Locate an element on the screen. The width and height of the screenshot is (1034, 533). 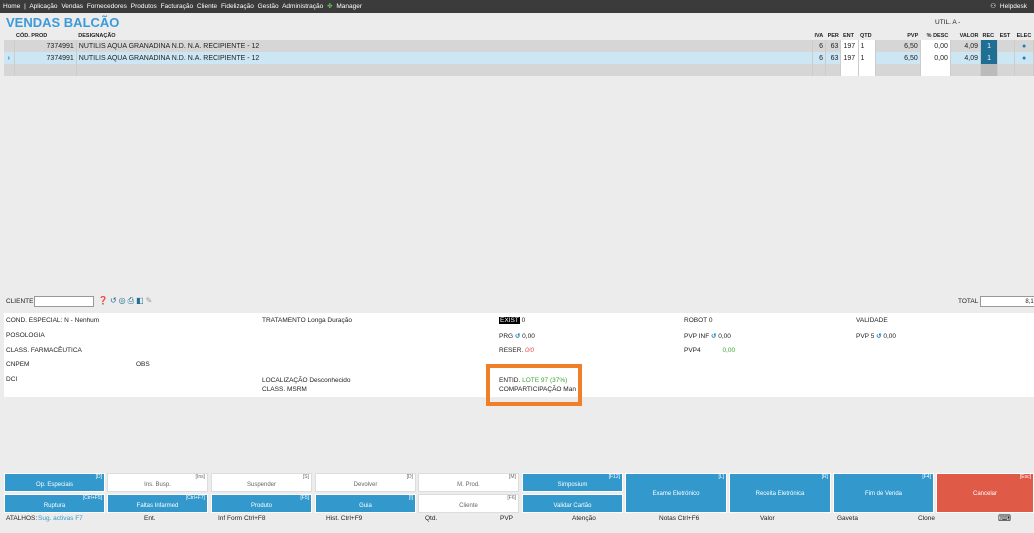
shortcut-inf-form: Inf Form Ctrl+F8 is located at coordinates (242, 518).